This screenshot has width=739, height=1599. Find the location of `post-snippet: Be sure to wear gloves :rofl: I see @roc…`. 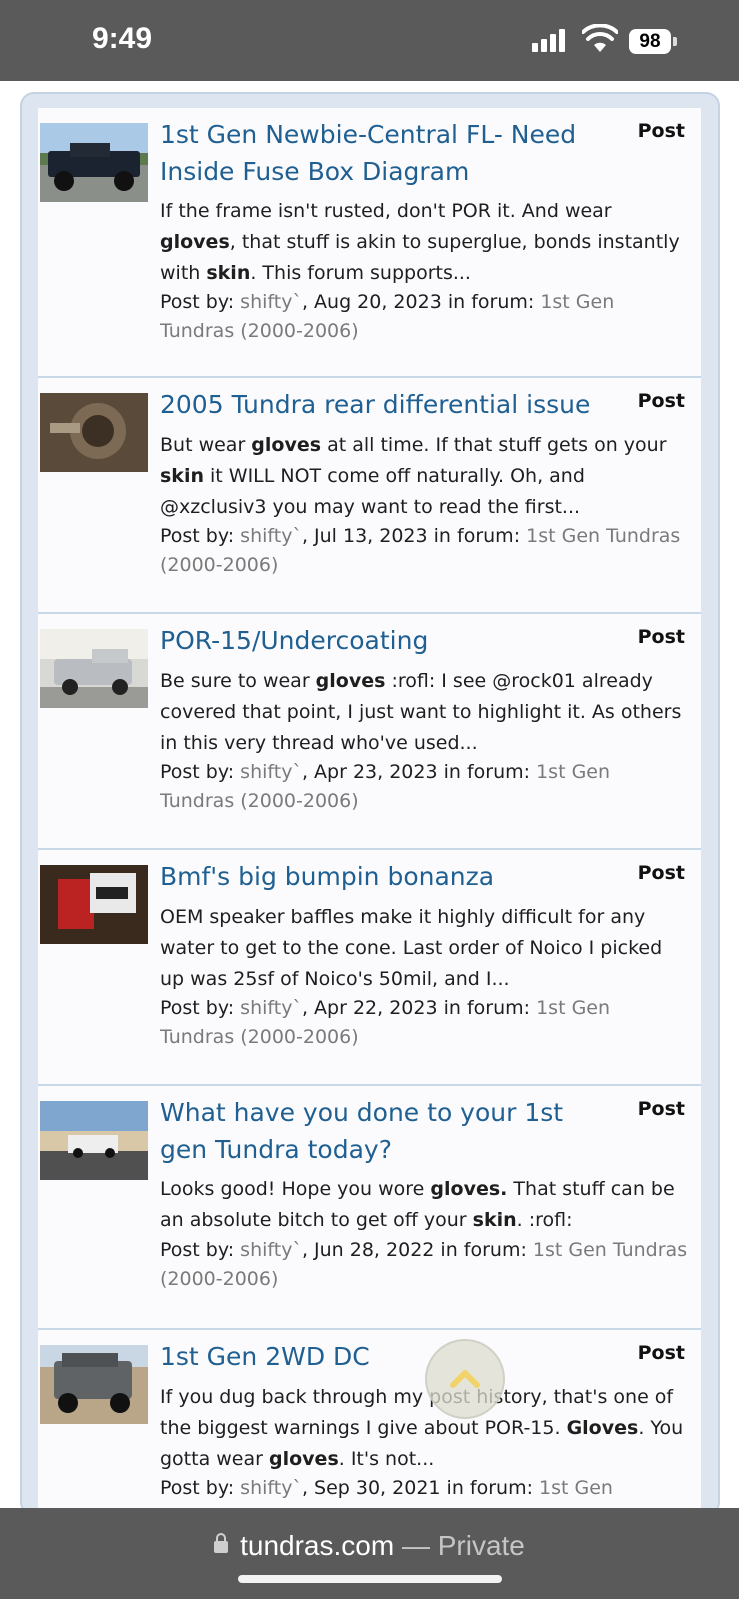

post-snippet: Be sure to wear gloves :rofl: I see @roc… is located at coordinates (425, 712).